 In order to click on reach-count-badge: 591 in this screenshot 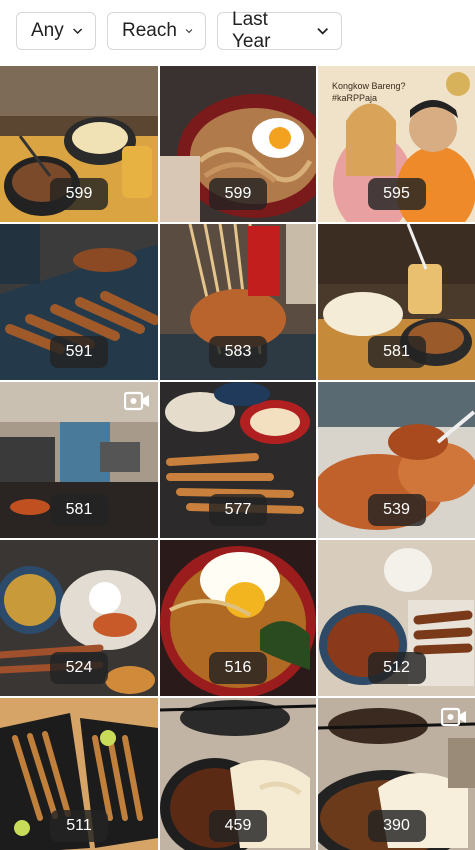, I will do `click(79, 352)`.